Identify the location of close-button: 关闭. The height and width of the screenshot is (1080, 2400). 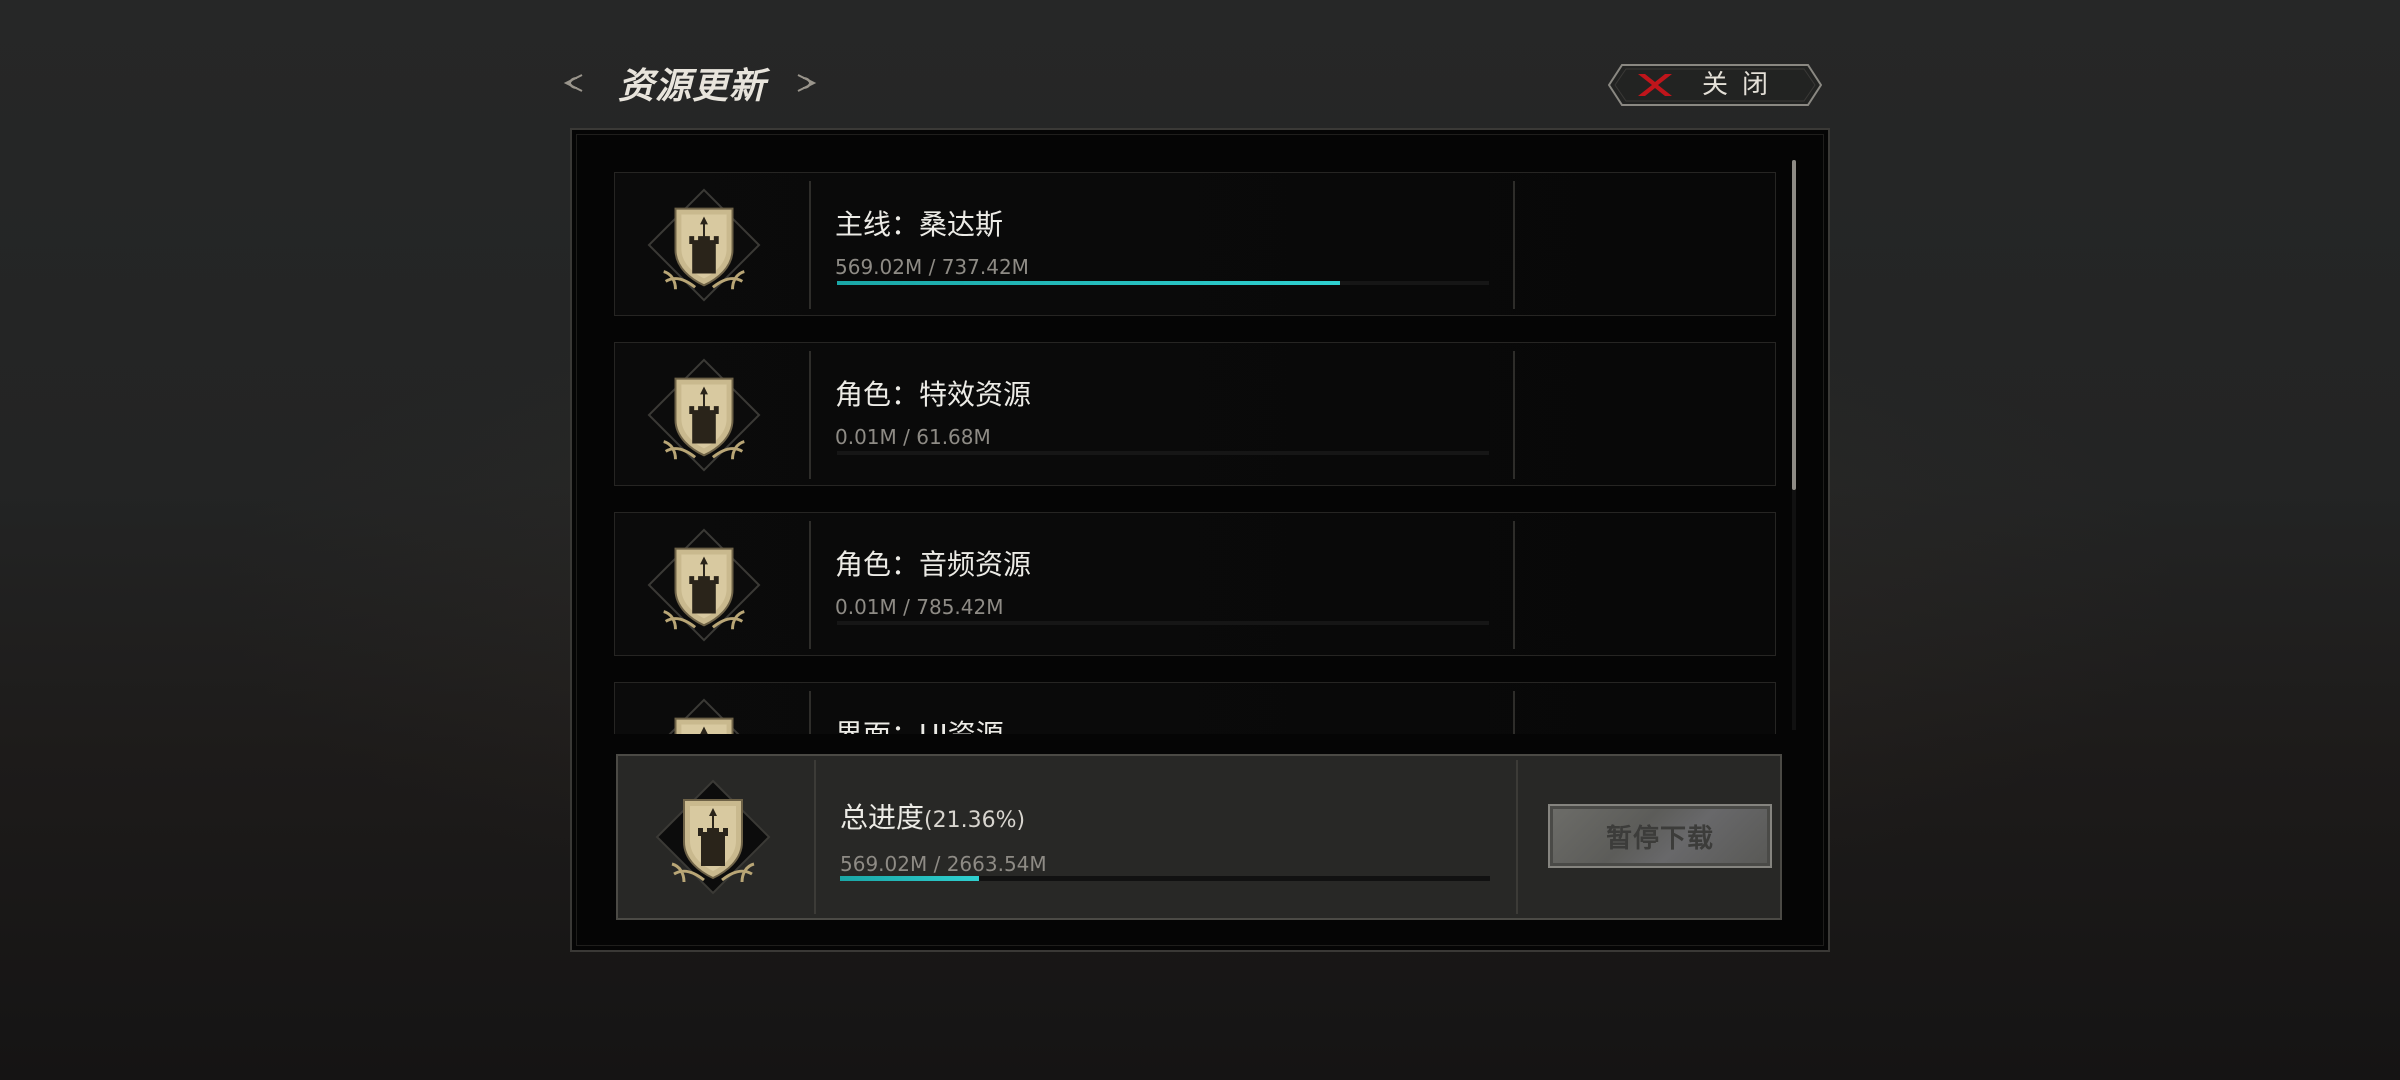
(1715, 85).